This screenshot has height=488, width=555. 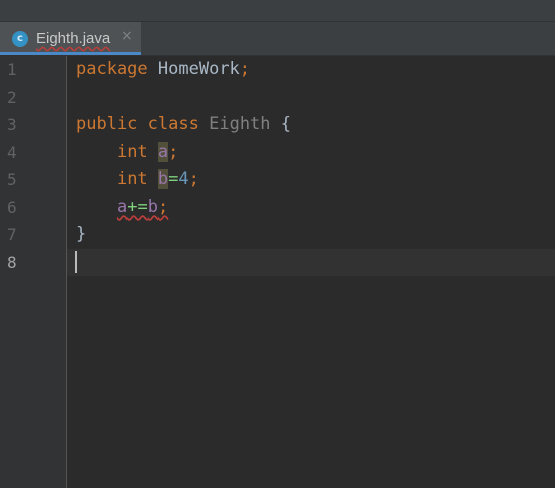 What do you see at coordinates (286, 124) in the screenshot?
I see `open-brace: {` at bounding box center [286, 124].